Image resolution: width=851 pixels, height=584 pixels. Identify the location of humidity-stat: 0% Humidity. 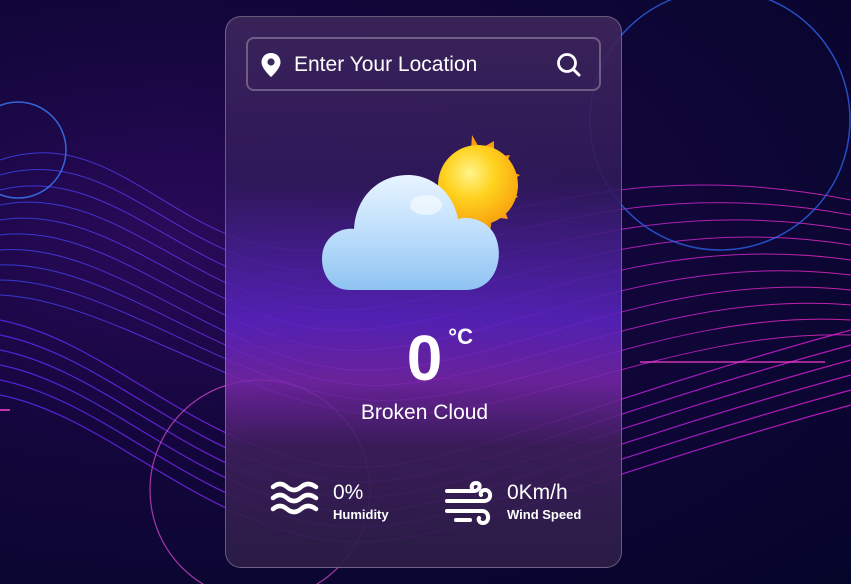
(350, 502).